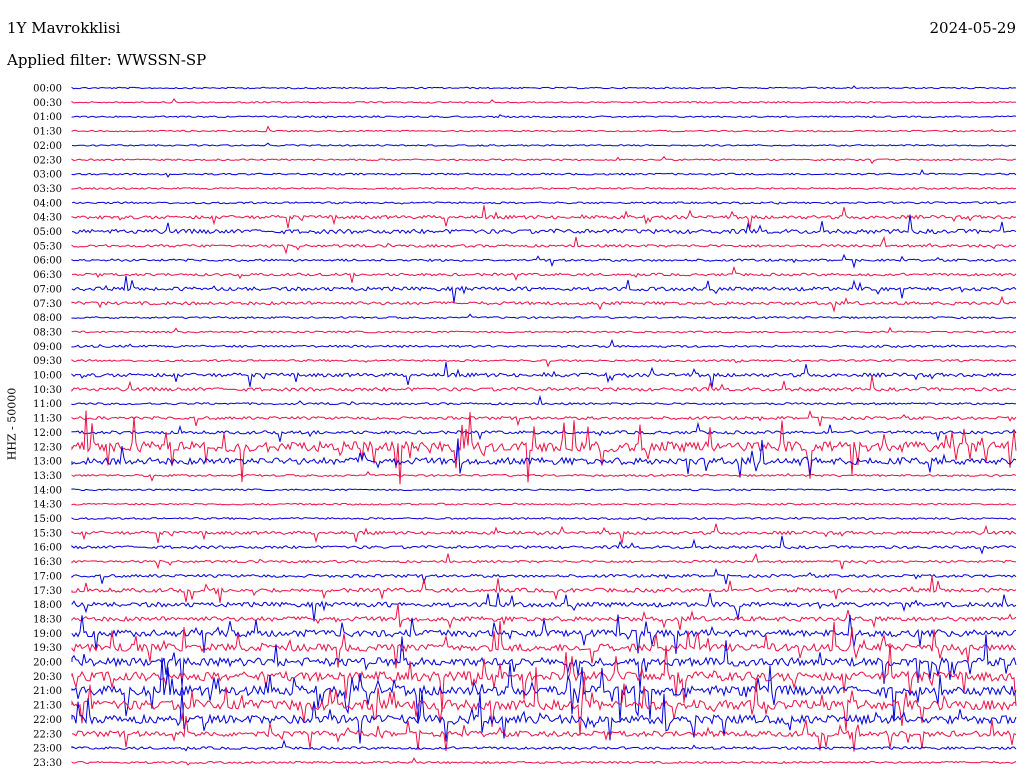 This screenshot has height=780, width=1024. I want to click on row-time-label: 06:00, so click(47, 261).